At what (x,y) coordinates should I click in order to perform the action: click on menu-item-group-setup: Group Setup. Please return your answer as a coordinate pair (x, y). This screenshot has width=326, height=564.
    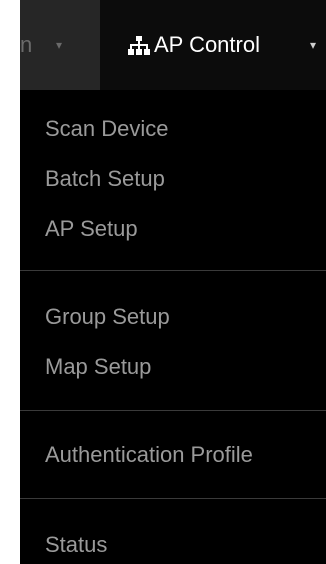
    Looking at the image, I should click on (107, 317).